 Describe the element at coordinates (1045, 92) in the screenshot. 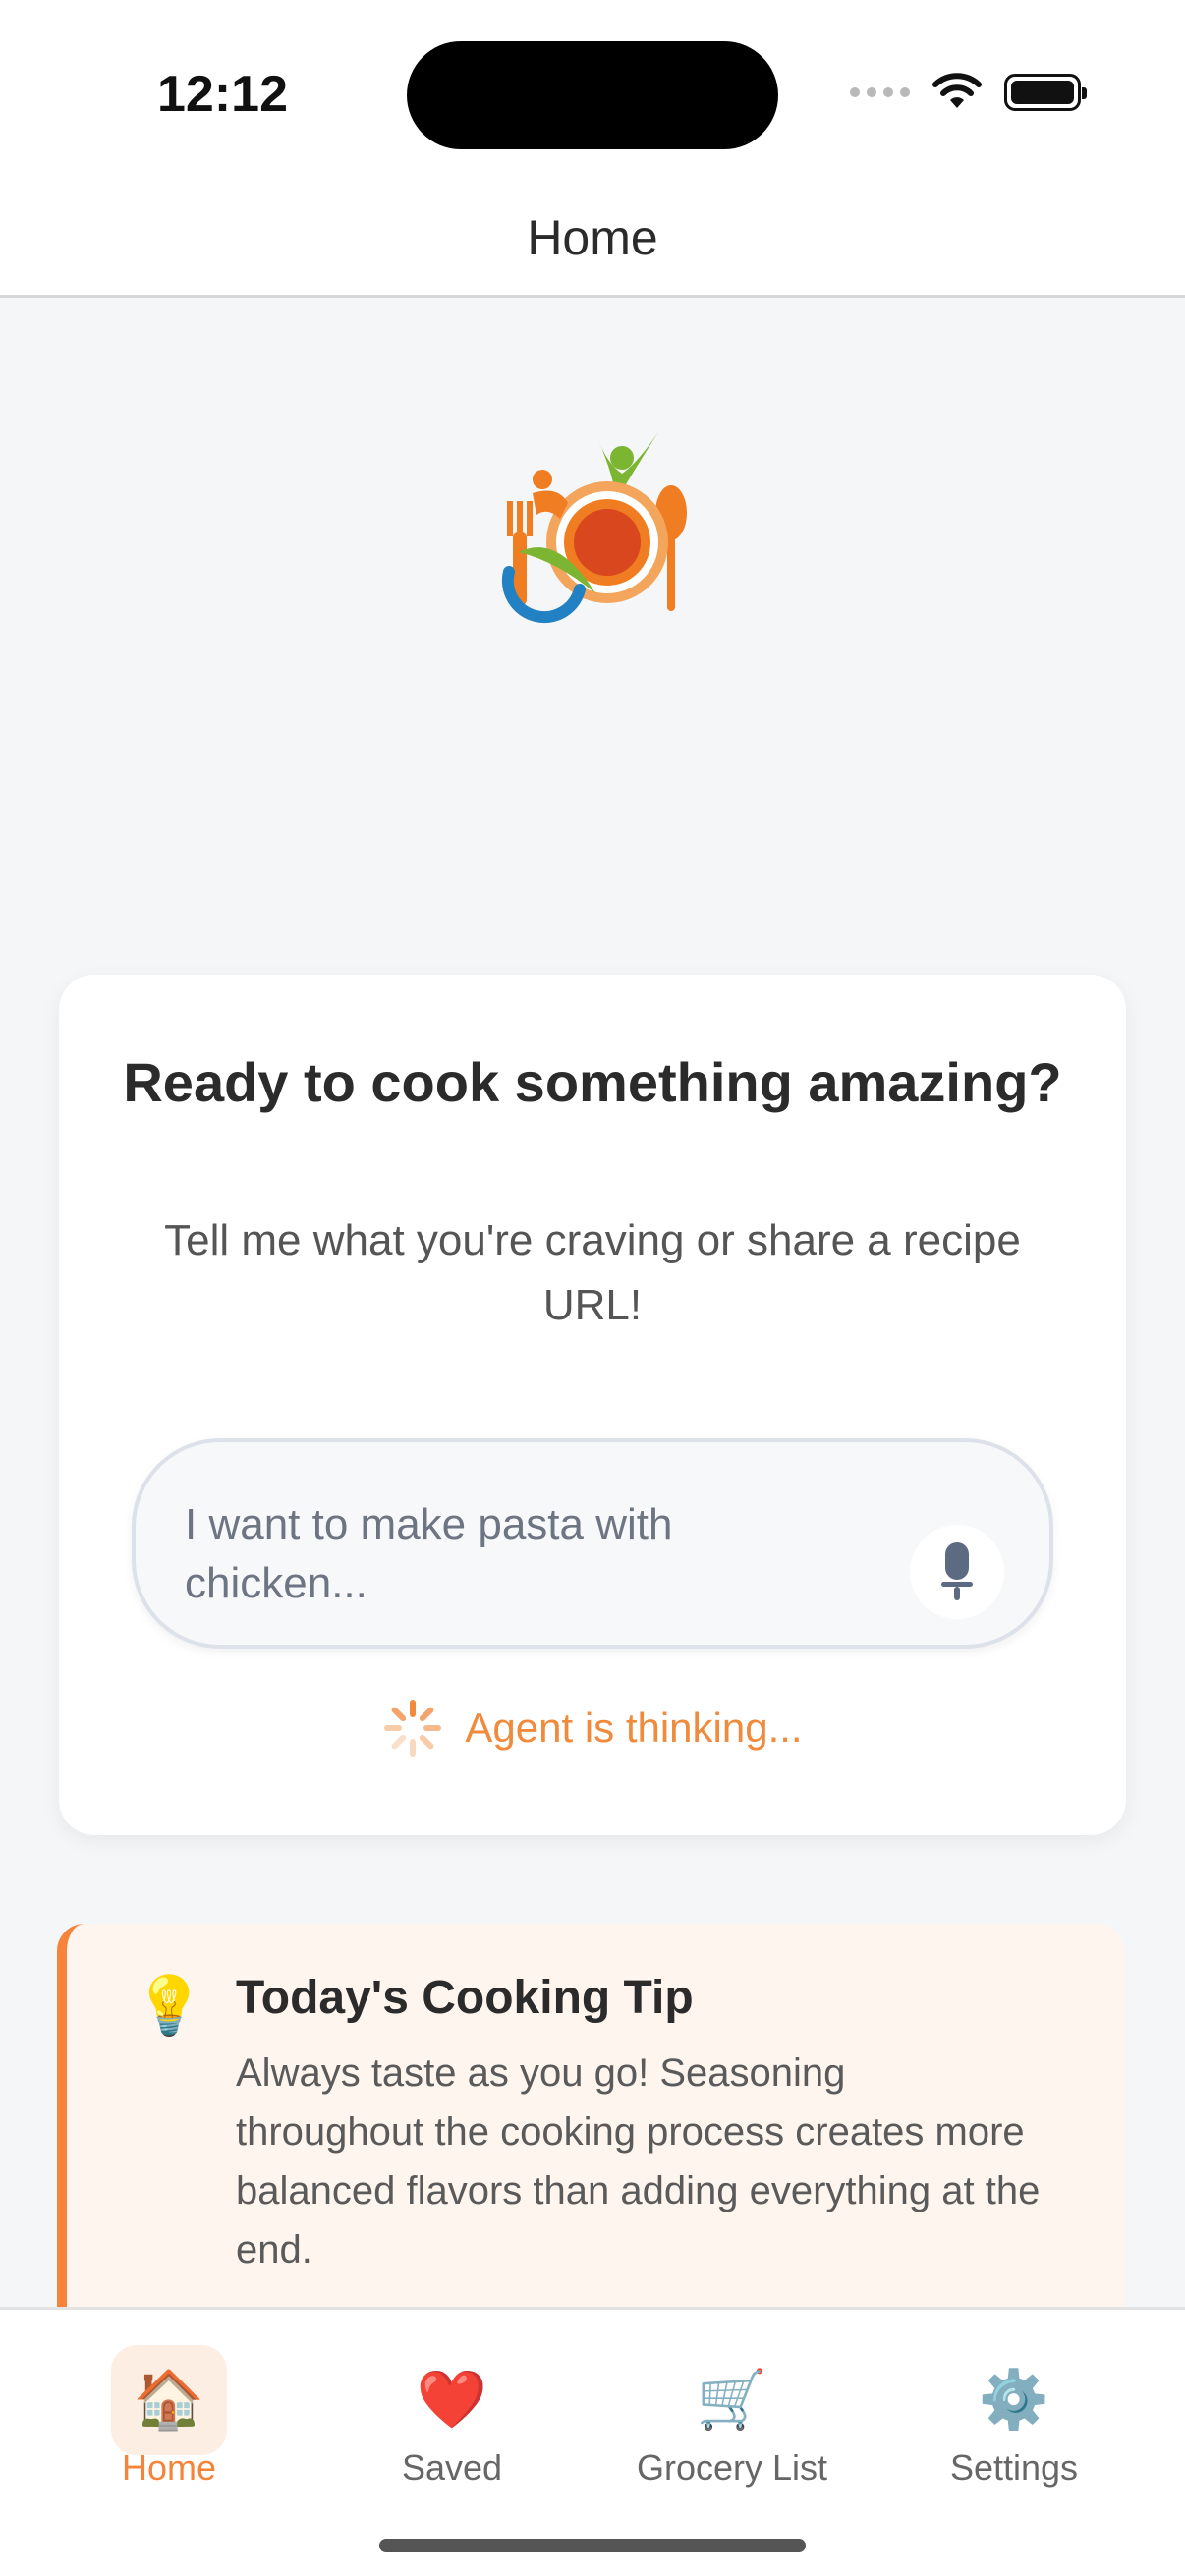

I see `battery-icon` at that location.